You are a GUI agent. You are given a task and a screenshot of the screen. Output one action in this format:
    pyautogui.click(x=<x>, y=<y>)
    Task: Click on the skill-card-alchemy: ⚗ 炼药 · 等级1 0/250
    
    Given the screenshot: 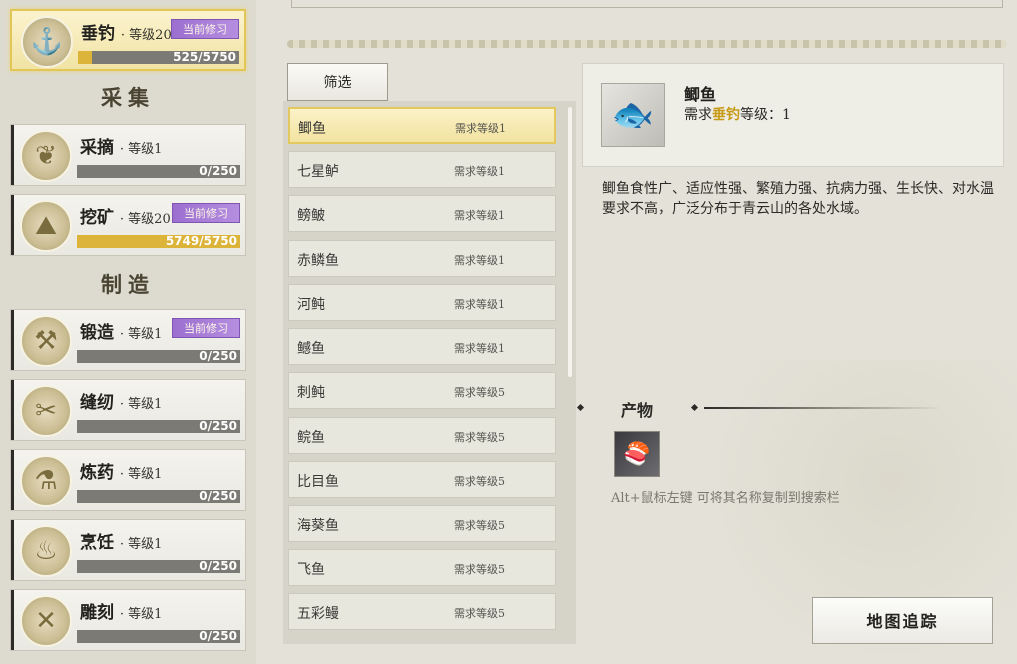 What is the action you would take?
    pyautogui.click(x=128, y=480)
    